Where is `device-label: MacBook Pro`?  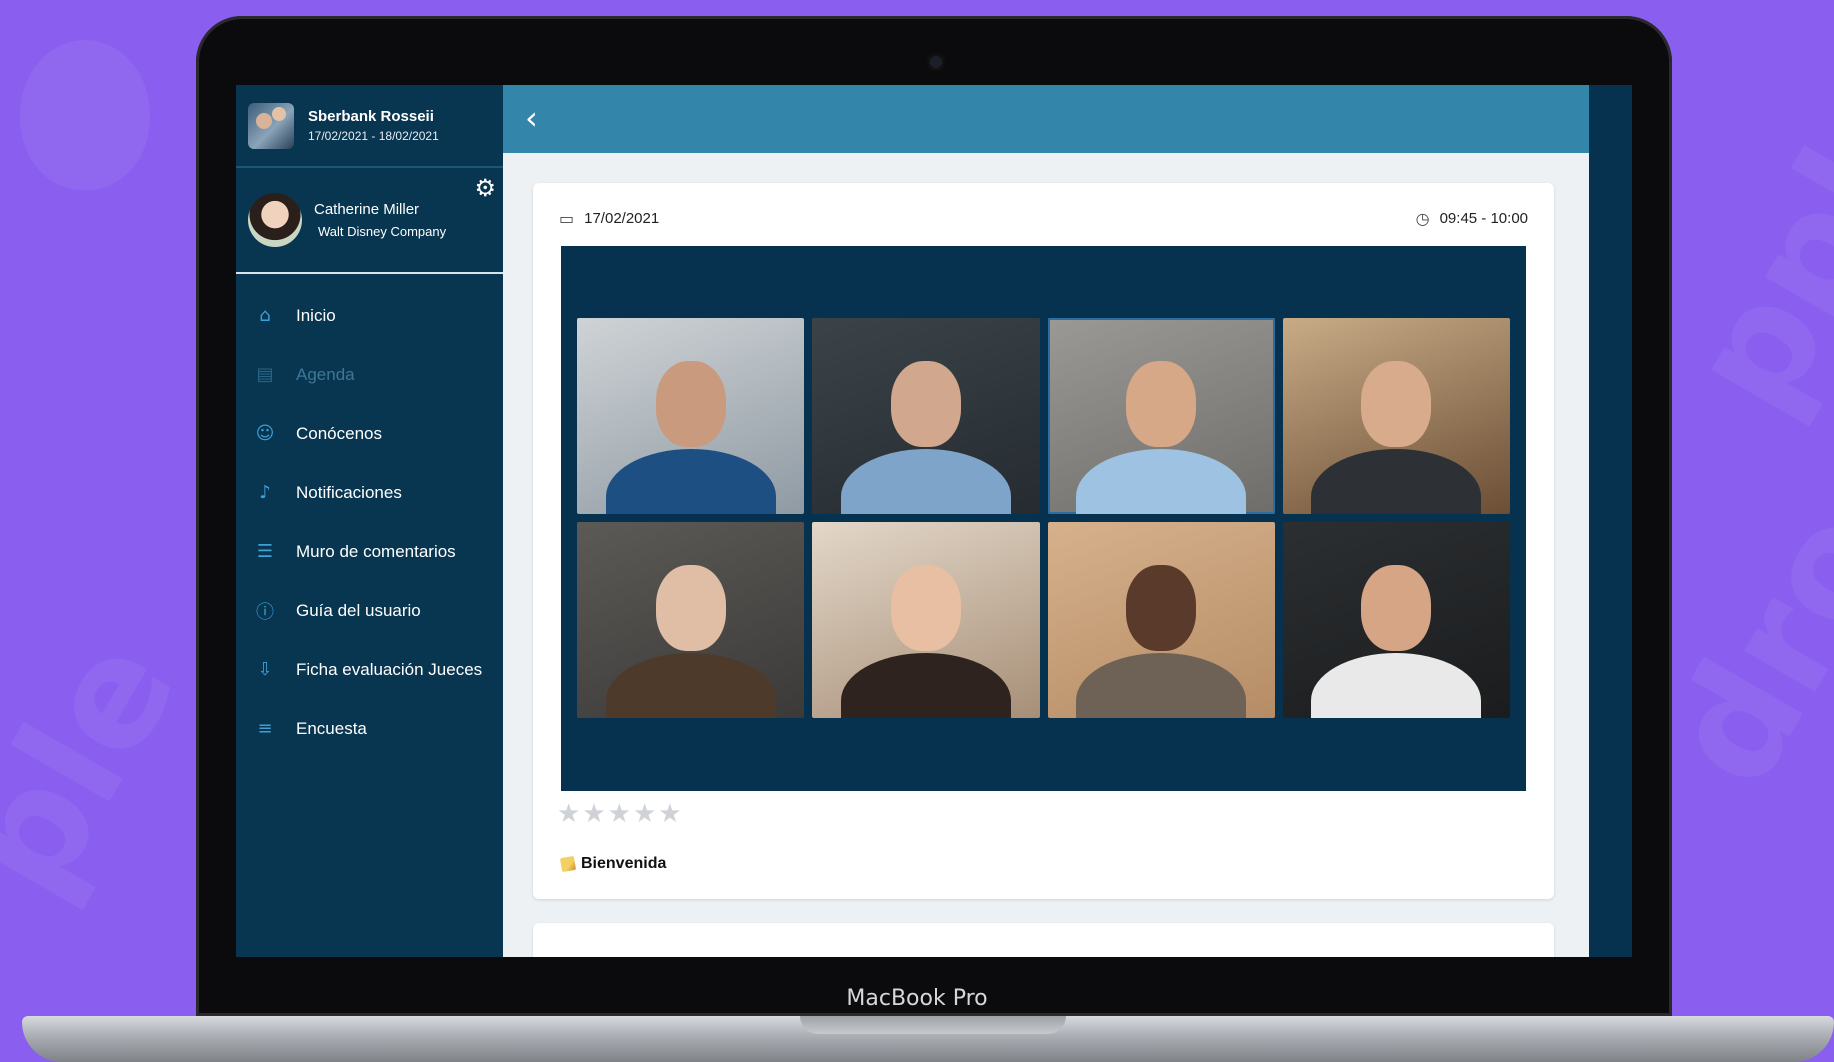
device-label: MacBook Pro is located at coordinates (917, 998).